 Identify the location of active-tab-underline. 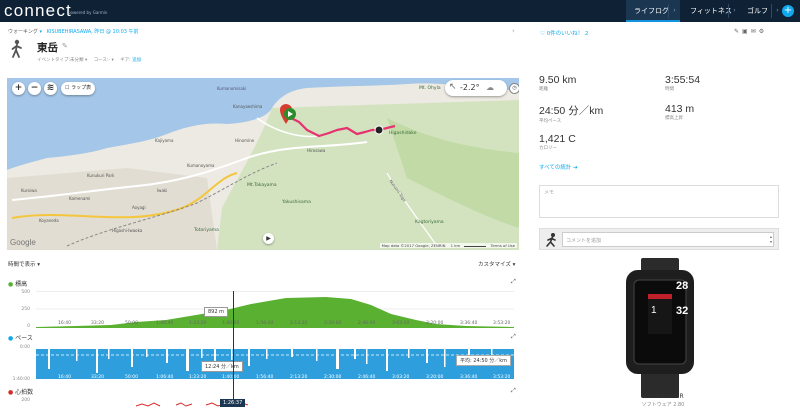
(653, 21).